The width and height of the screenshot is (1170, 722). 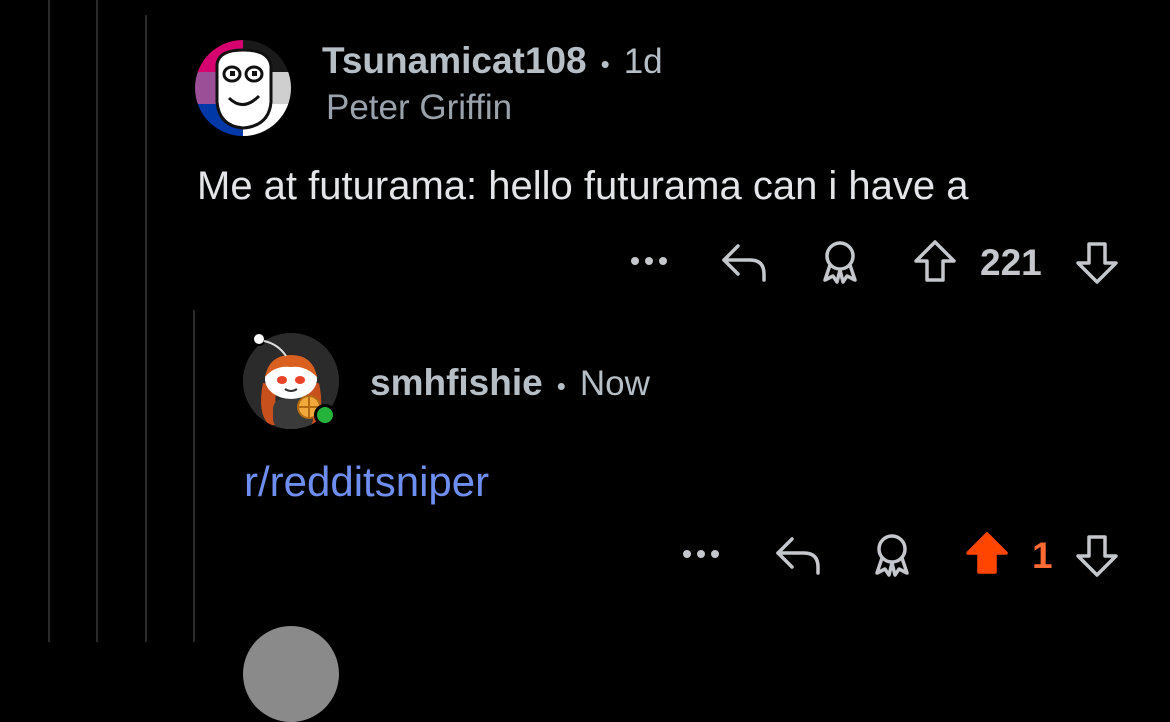 I want to click on online-status-indicator, so click(x=325, y=415).